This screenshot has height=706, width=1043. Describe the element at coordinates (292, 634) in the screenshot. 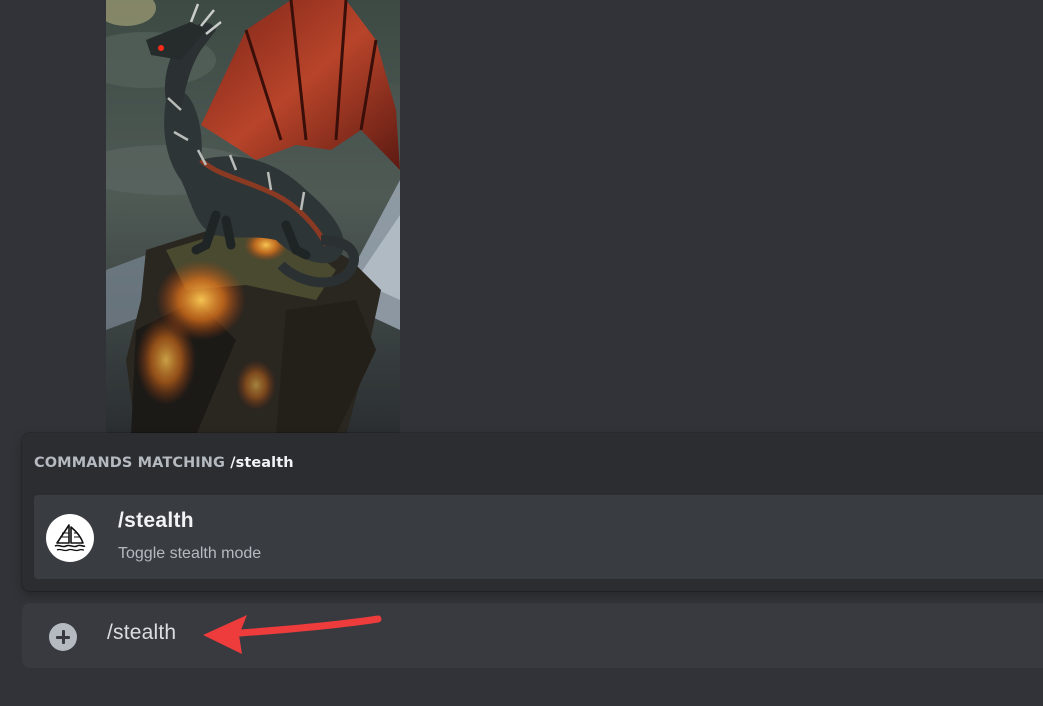

I see `red-arrow-annotation` at that location.